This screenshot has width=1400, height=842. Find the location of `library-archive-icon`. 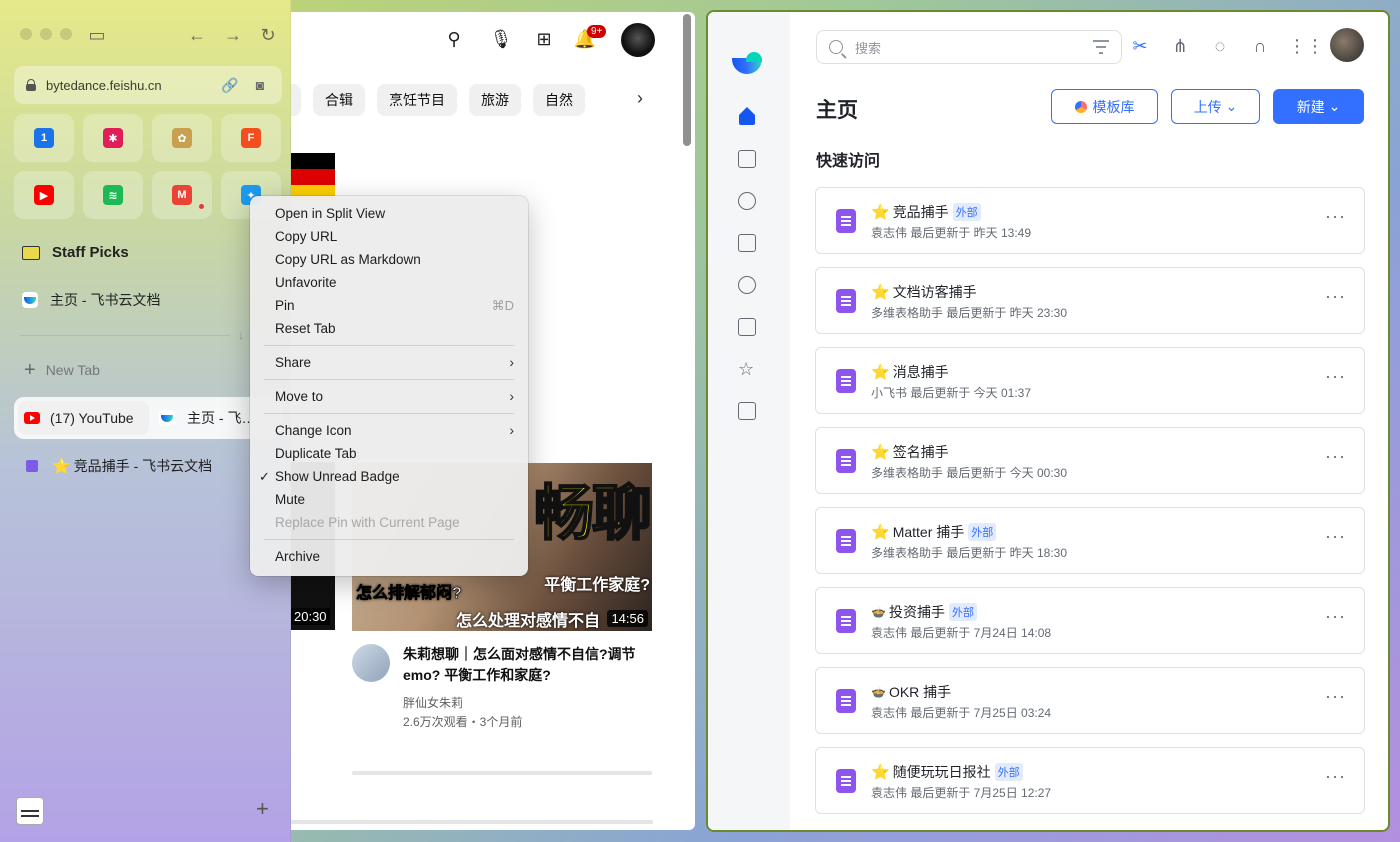

library-archive-icon is located at coordinates (30, 811).